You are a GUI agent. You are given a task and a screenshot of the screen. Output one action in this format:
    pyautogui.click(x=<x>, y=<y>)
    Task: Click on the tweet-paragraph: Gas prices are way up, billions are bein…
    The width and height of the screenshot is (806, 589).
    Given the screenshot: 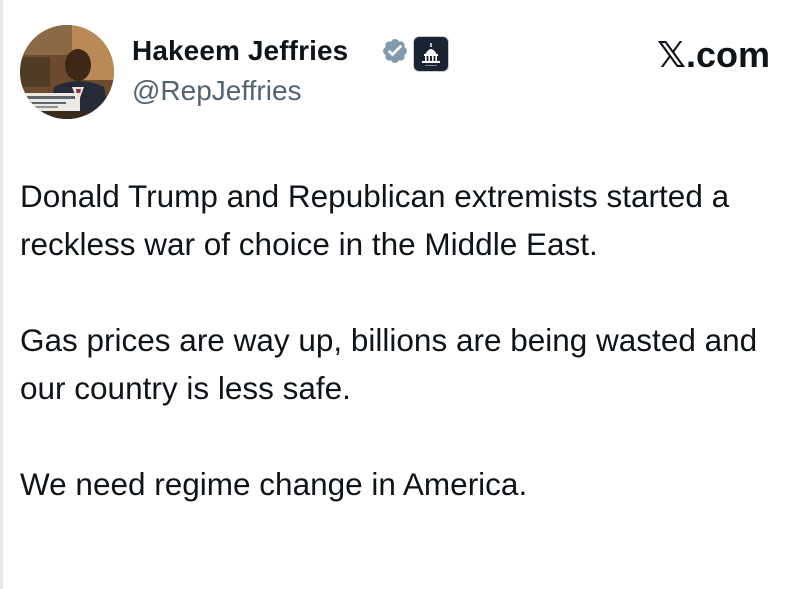 What is the action you would take?
    pyautogui.click(x=389, y=364)
    